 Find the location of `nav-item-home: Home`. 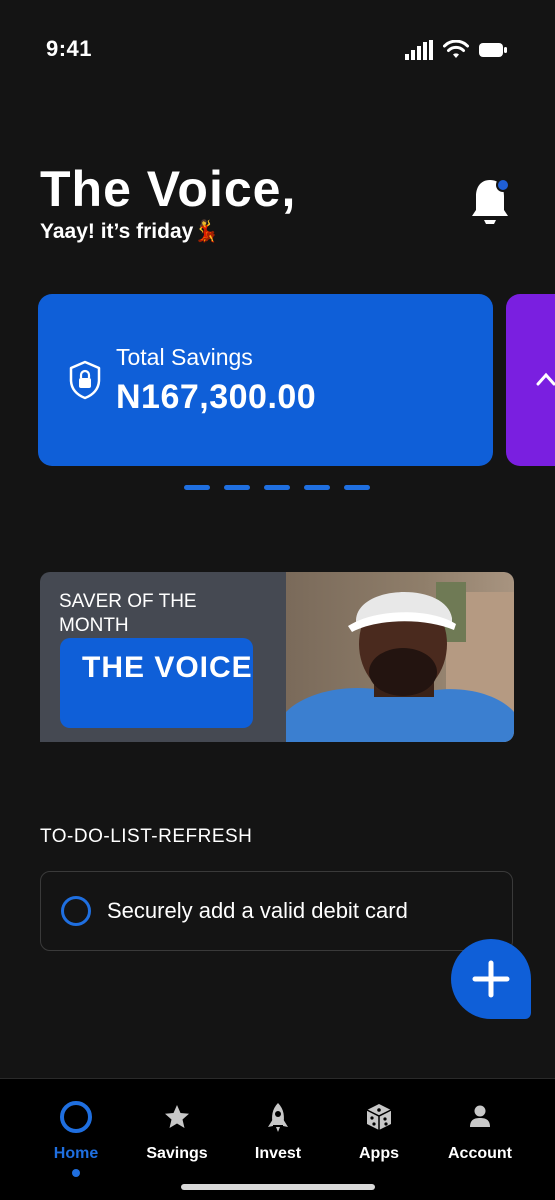

nav-item-home: Home is located at coordinates (76, 1138).